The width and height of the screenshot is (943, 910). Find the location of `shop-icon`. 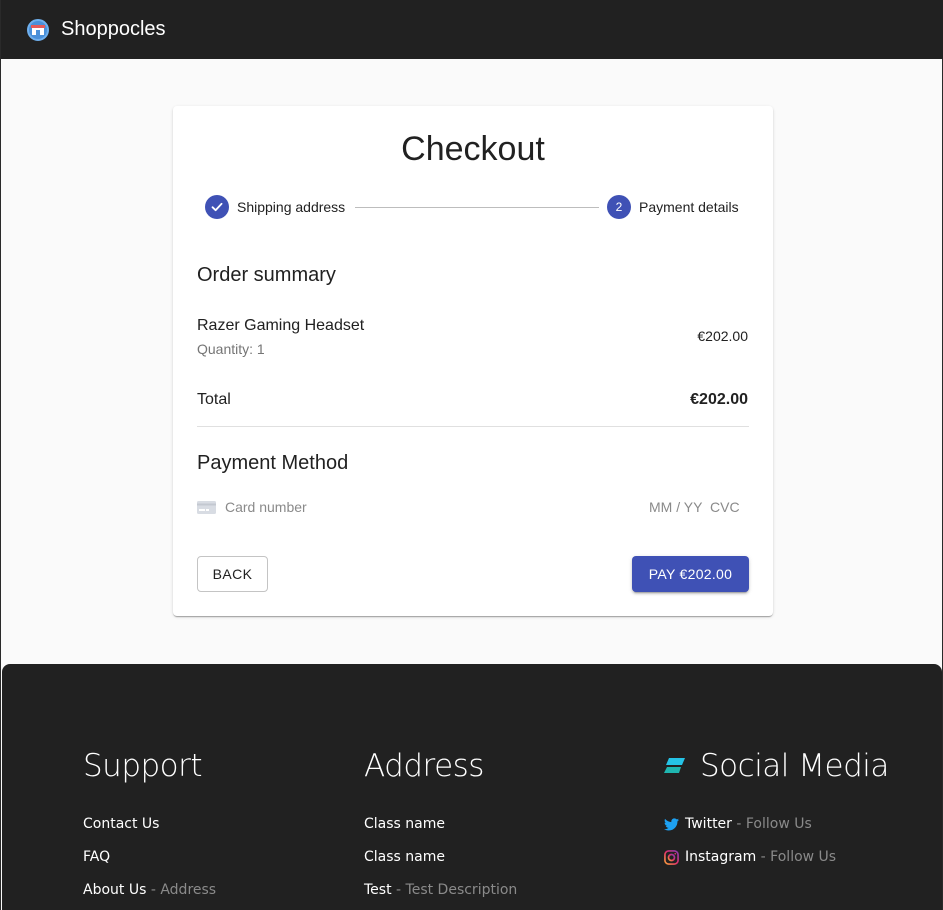

shop-icon is located at coordinates (38, 29).